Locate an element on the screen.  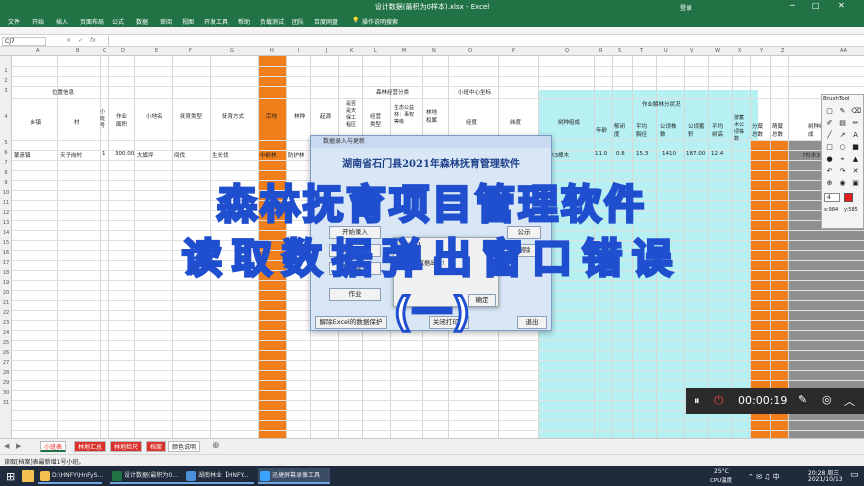
row-3: 3 is located at coordinates (6, 91).